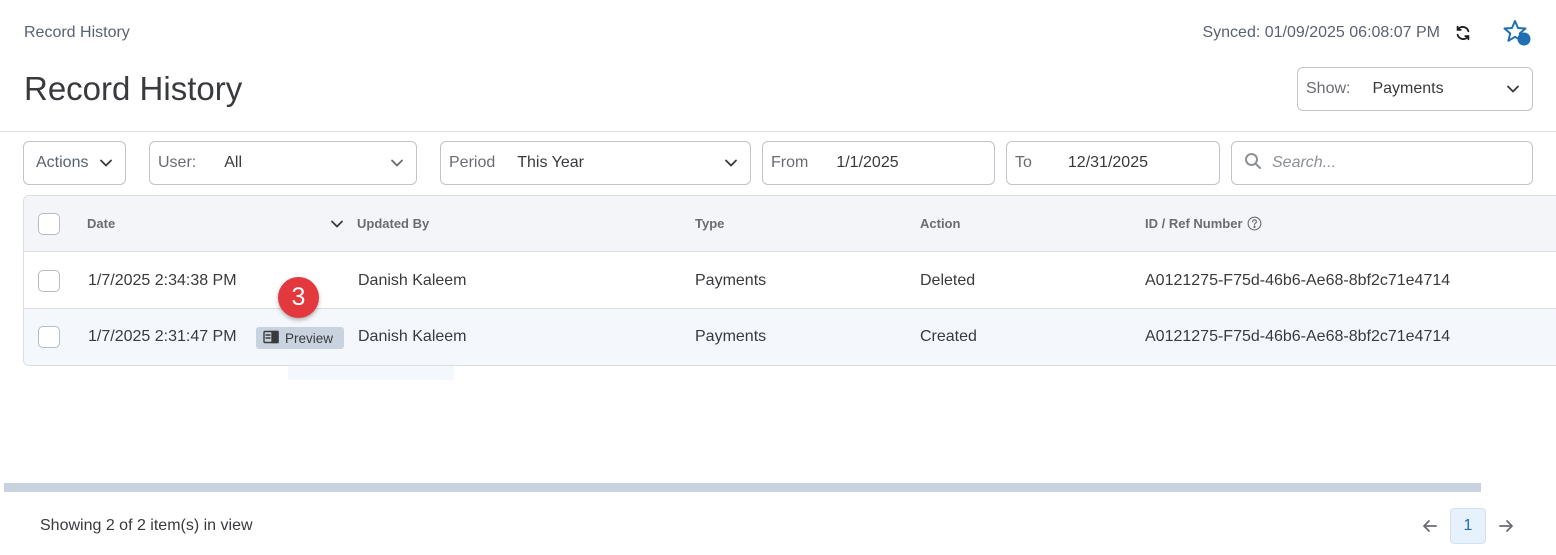 The image size is (1556, 555). What do you see at coordinates (1463, 33) in the screenshot?
I see `sync-icon` at bounding box center [1463, 33].